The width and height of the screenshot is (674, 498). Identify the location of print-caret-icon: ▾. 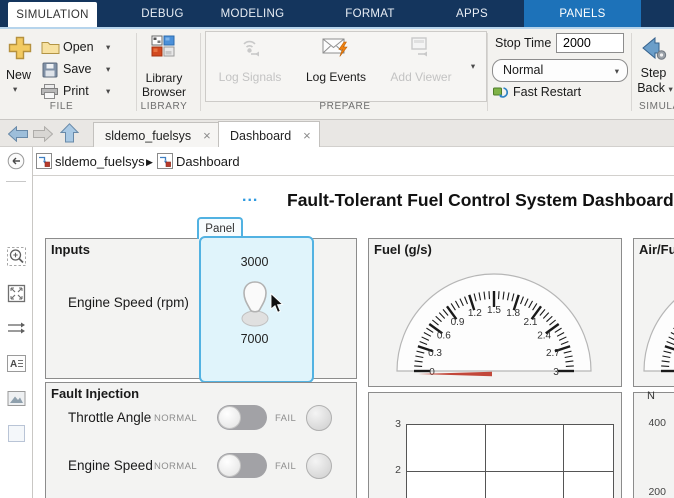
(108, 91).